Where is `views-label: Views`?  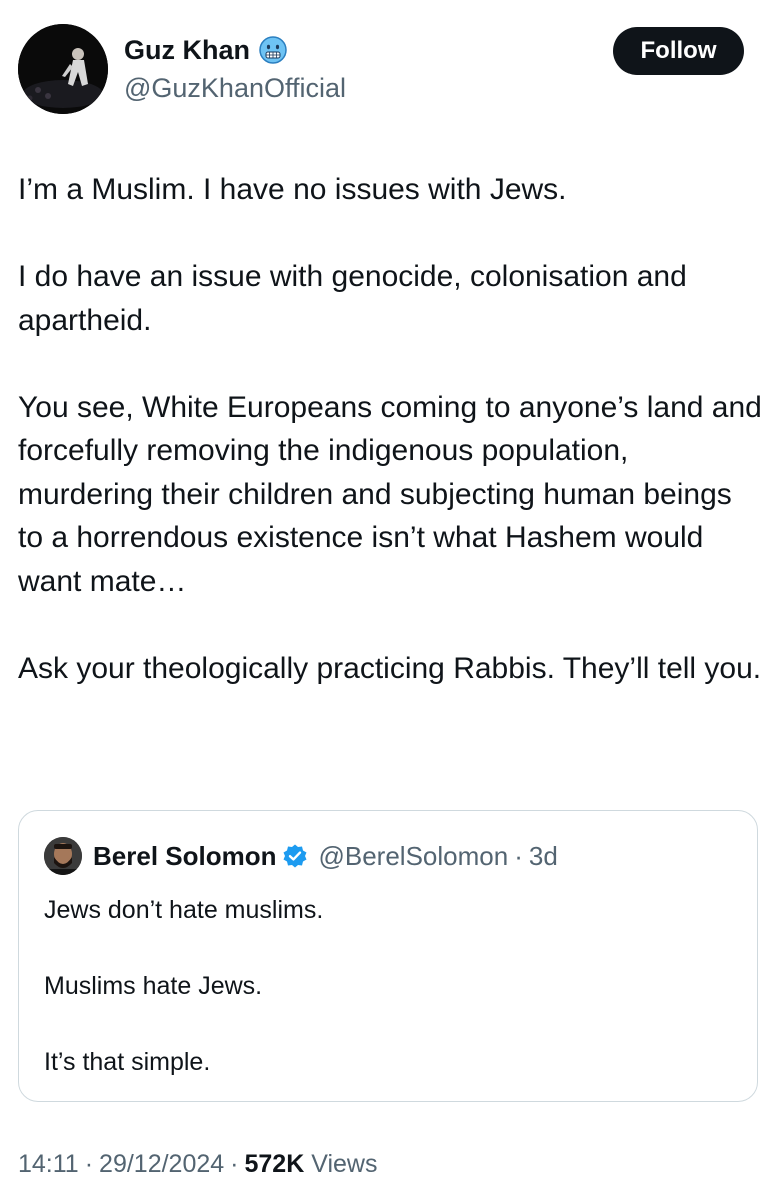 views-label: Views is located at coordinates (344, 1164).